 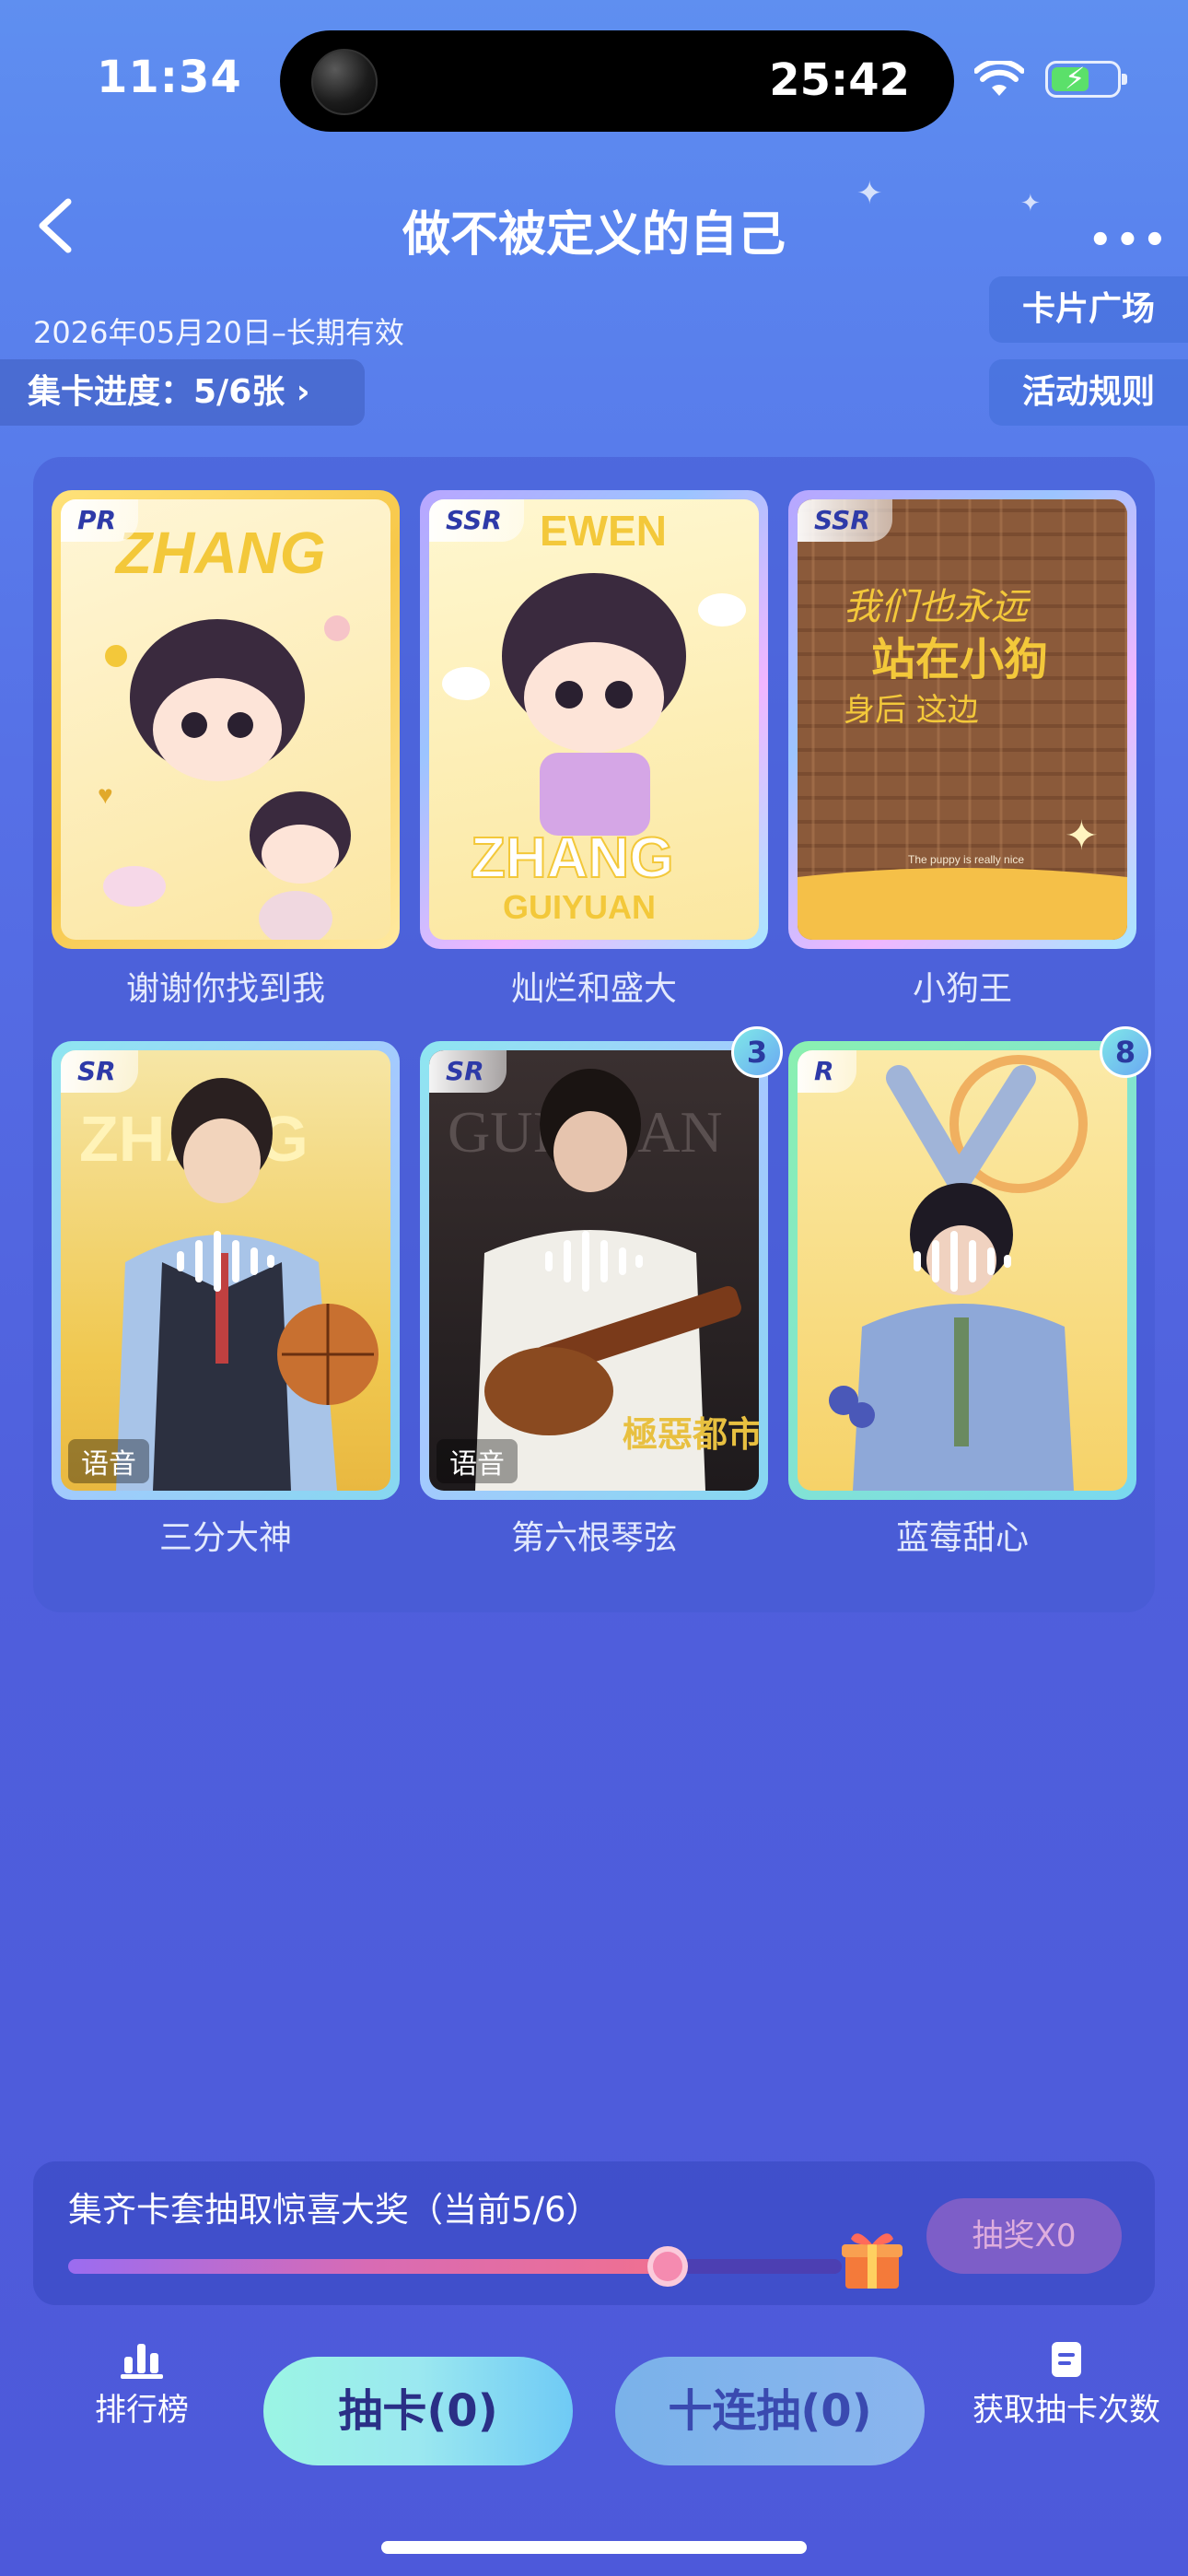 I want to click on progress-knob, so click(x=667, y=2266).